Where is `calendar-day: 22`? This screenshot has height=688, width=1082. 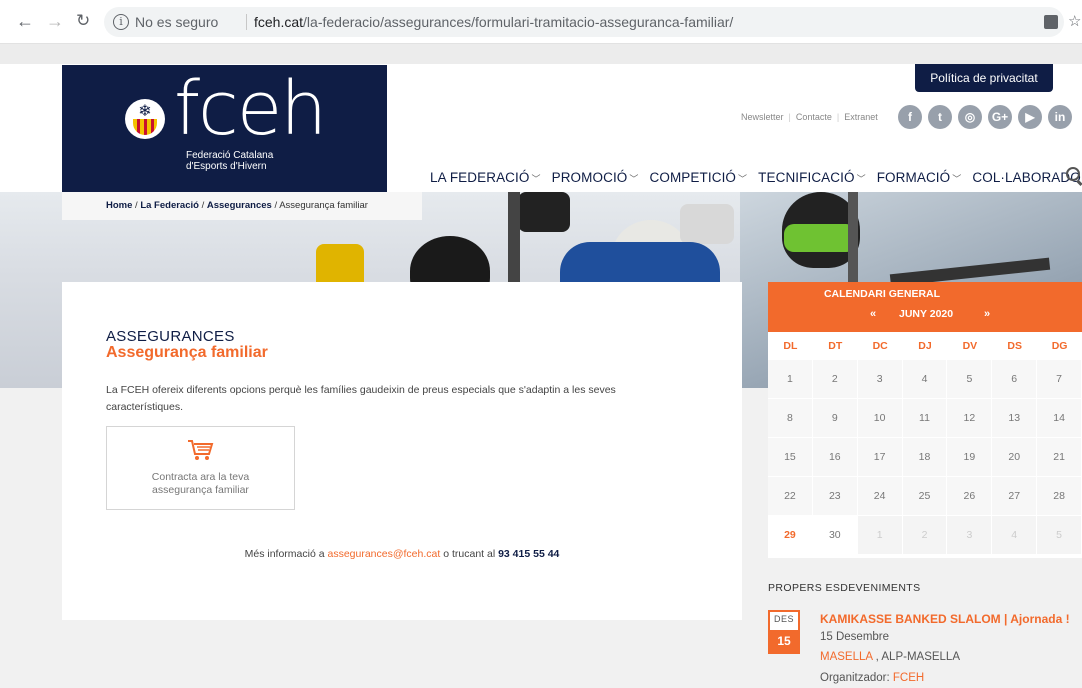
calendar-day: 22 is located at coordinates (790, 496).